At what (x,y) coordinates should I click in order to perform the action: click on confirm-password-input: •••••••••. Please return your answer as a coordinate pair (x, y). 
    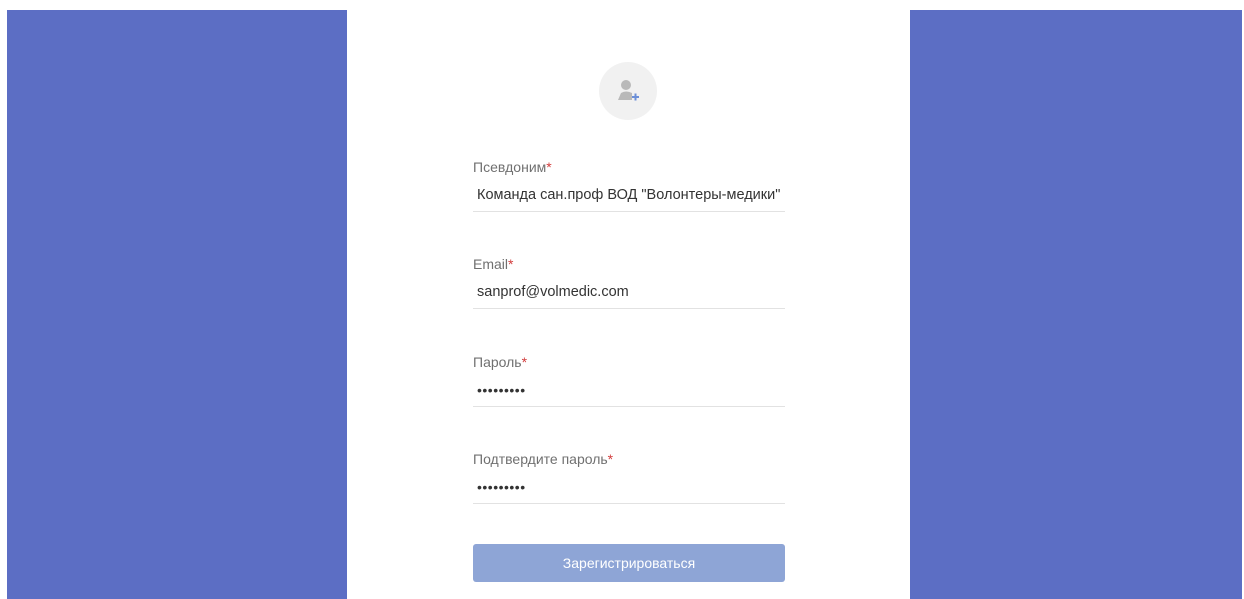
    Looking at the image, I should click on (629, 487).